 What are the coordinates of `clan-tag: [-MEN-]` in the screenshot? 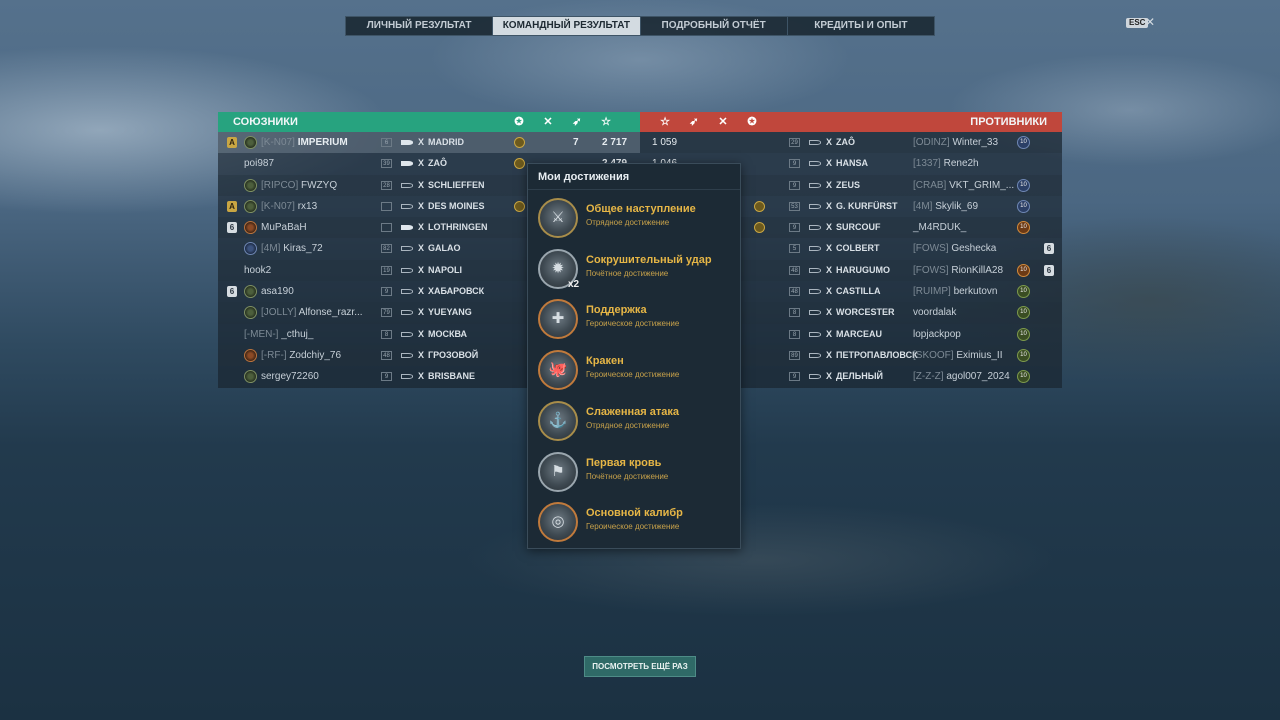 It's located at (263, 334).